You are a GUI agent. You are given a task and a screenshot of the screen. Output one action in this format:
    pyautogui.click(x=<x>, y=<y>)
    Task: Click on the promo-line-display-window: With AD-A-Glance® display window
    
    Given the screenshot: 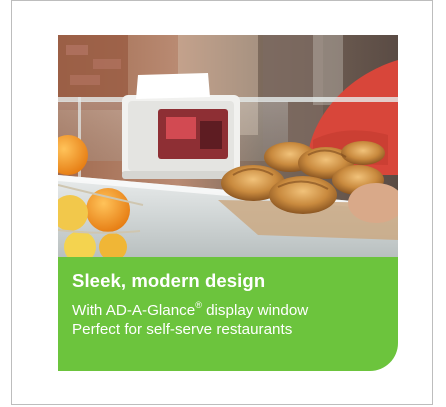 What is the action you would take?
    pyautogui.click(x=228, y=309)
    